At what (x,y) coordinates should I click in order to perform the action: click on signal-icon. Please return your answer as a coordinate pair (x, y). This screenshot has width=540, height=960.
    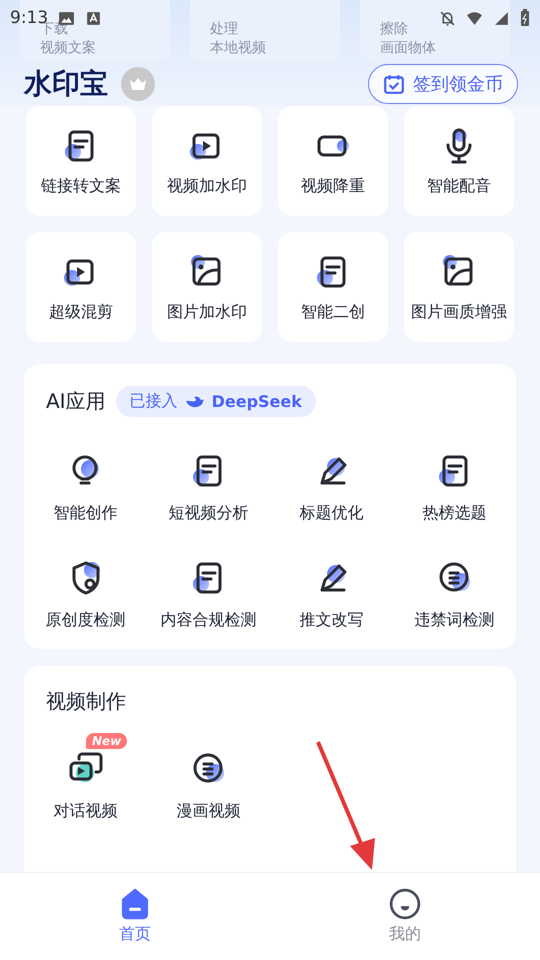
    Looking at the image, I should click on (501, 18).